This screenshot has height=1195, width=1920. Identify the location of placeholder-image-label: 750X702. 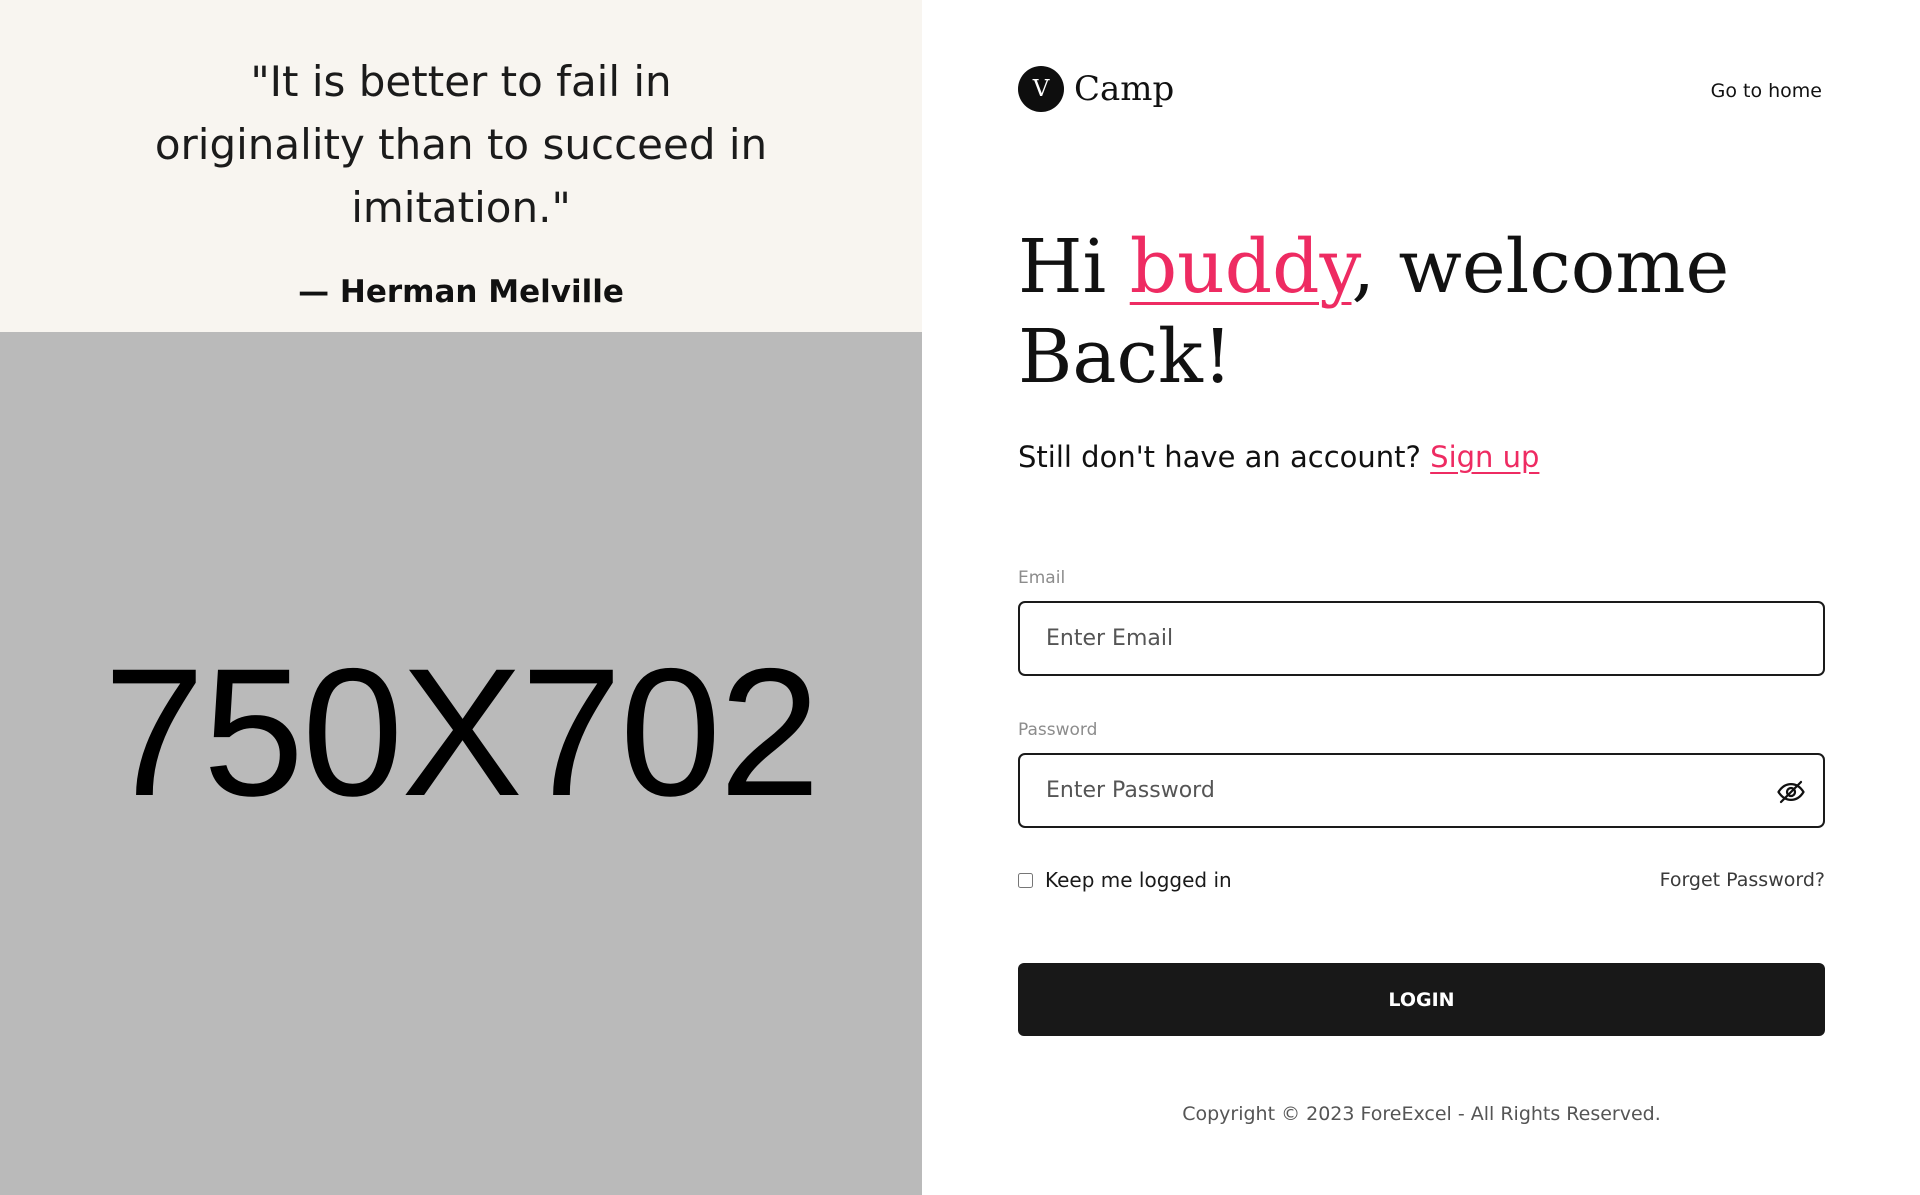
(462, 732).